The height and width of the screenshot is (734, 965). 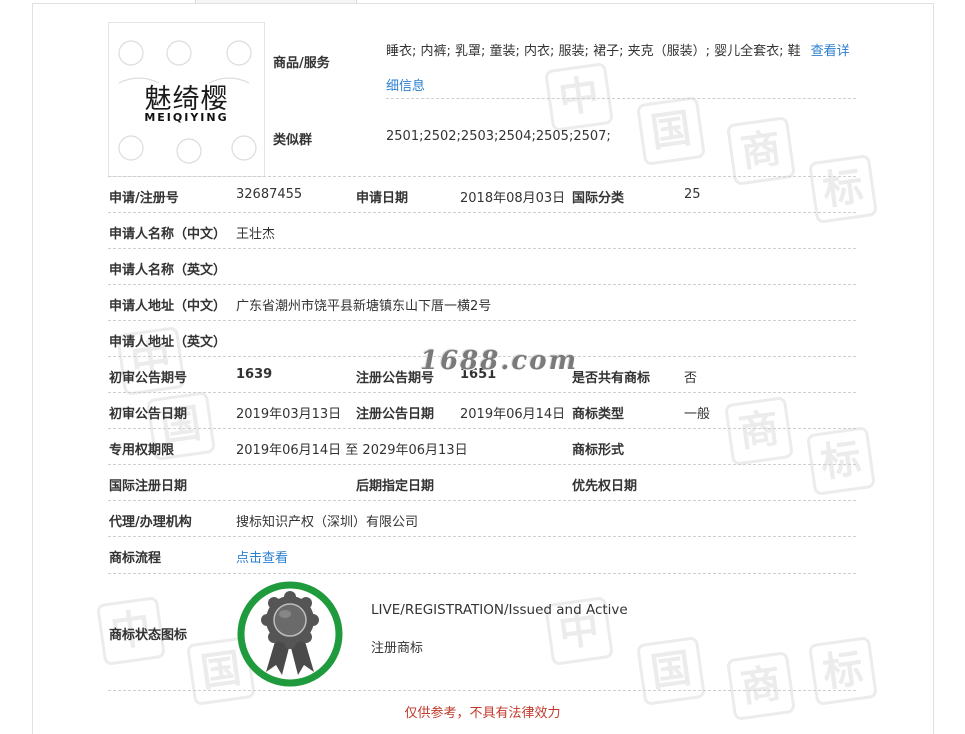 I want to click on address-en-label: 申请人地址（英文）, so click(x=168, y=342).